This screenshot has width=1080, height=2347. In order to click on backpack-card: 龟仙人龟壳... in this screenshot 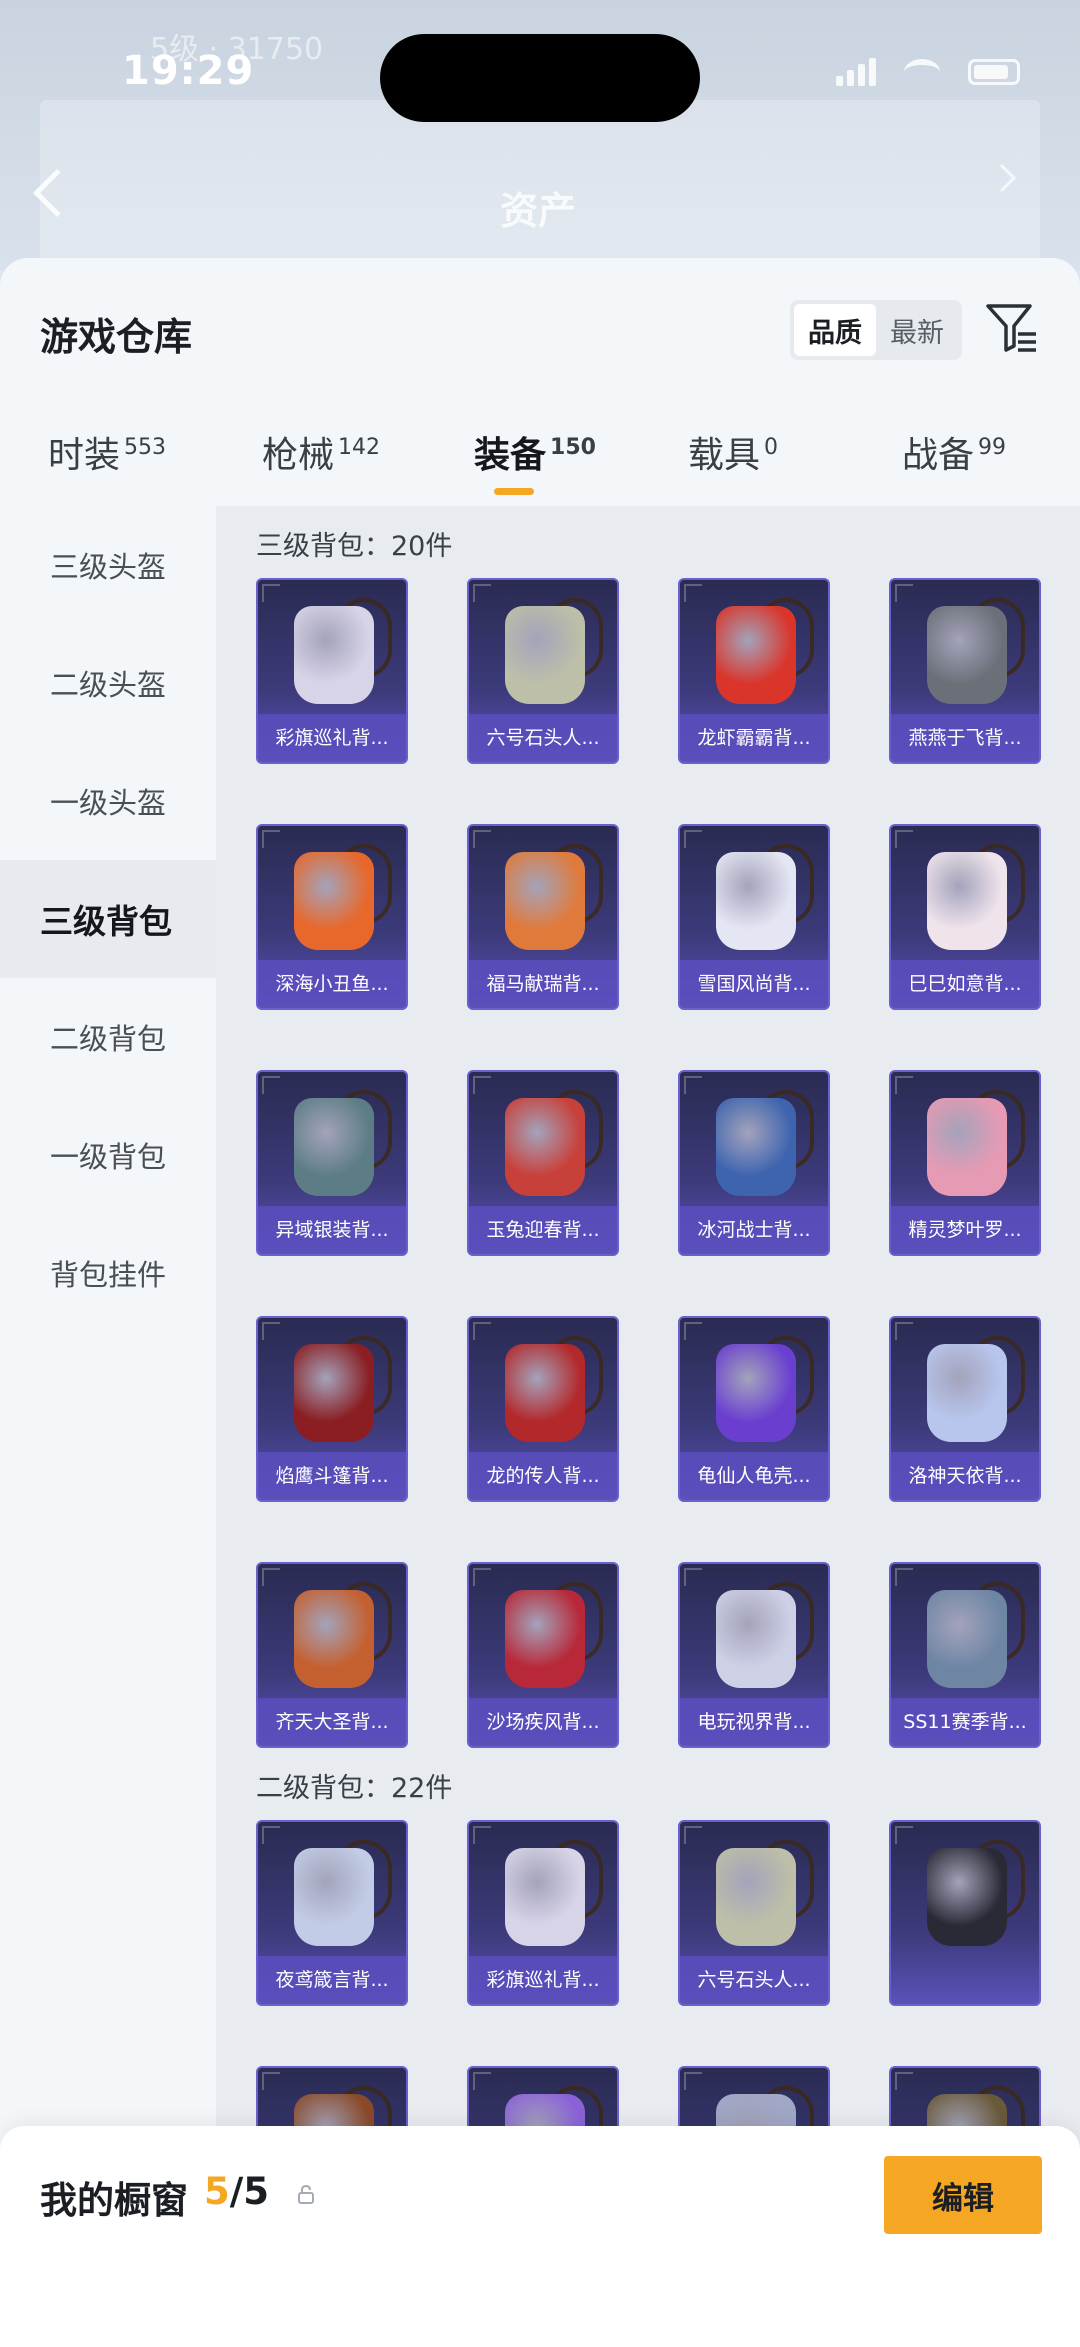, I will do `click(754, 1409)`.